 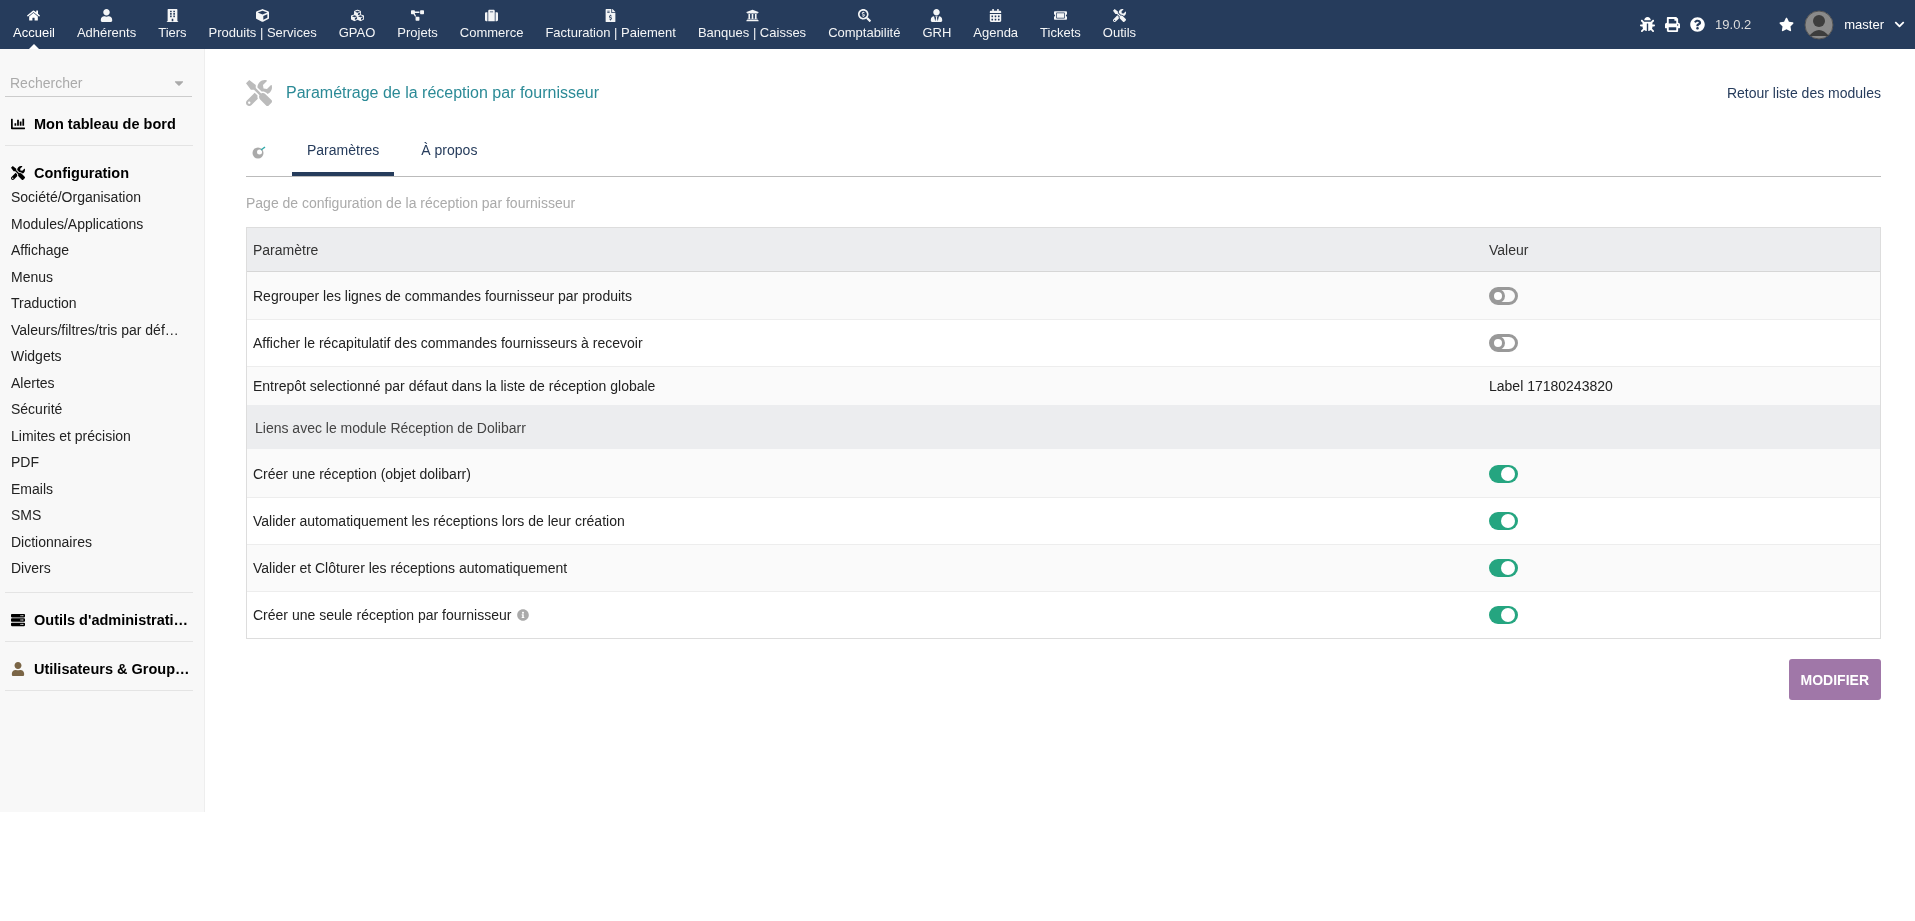 I want to click on setting-label: Entrepôt selectionné par défaut dans la liste de réception globale, so click(x=454, y=386).